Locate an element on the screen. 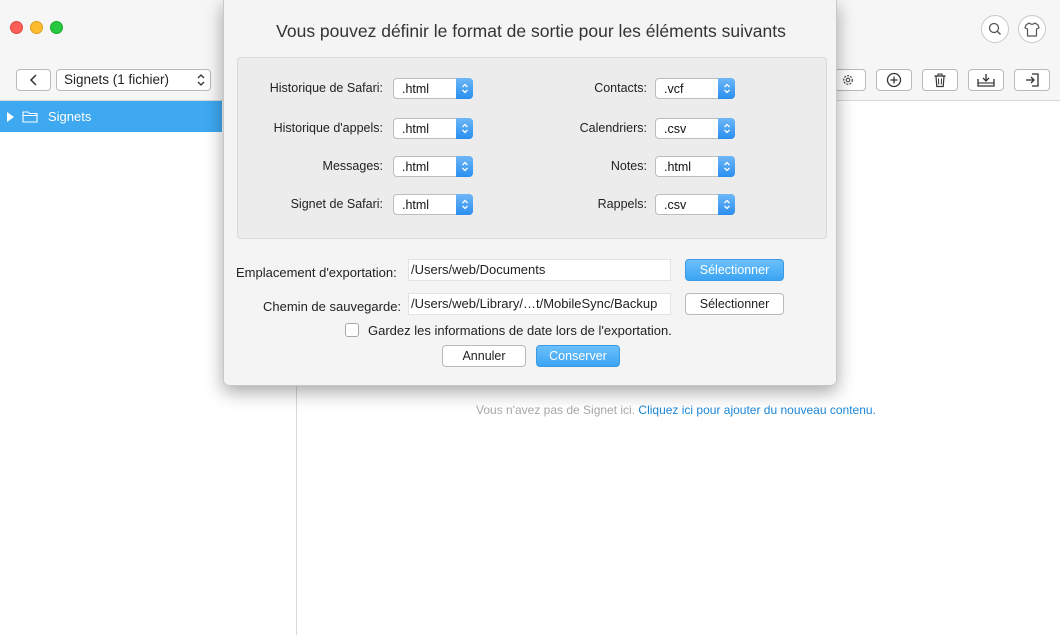  maximize-window-button is located at coordinates (56, 27).